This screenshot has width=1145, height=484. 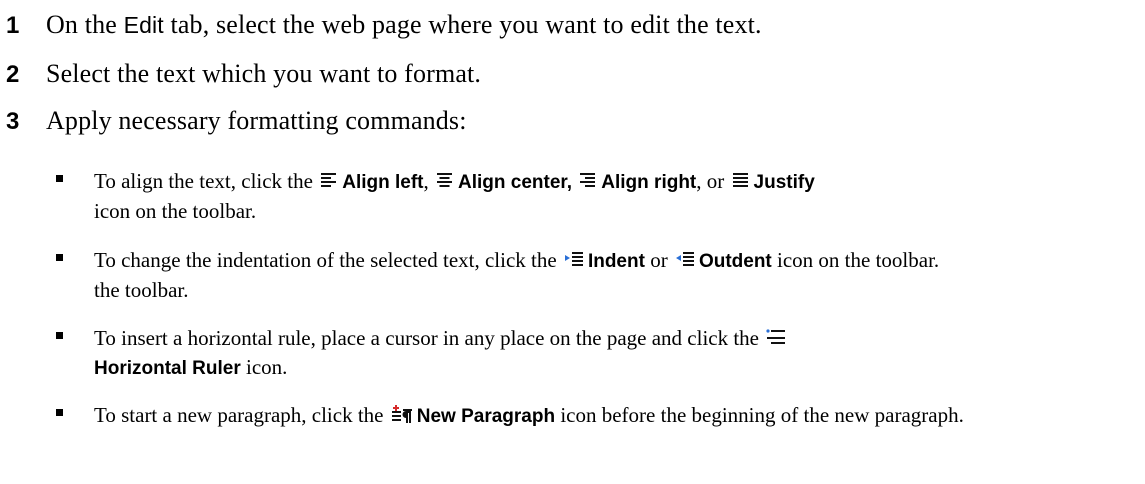 What do you see at coordinates (329, 181) in the screenshot?
I see `align-left-icon` at bounding box center [329, 181].